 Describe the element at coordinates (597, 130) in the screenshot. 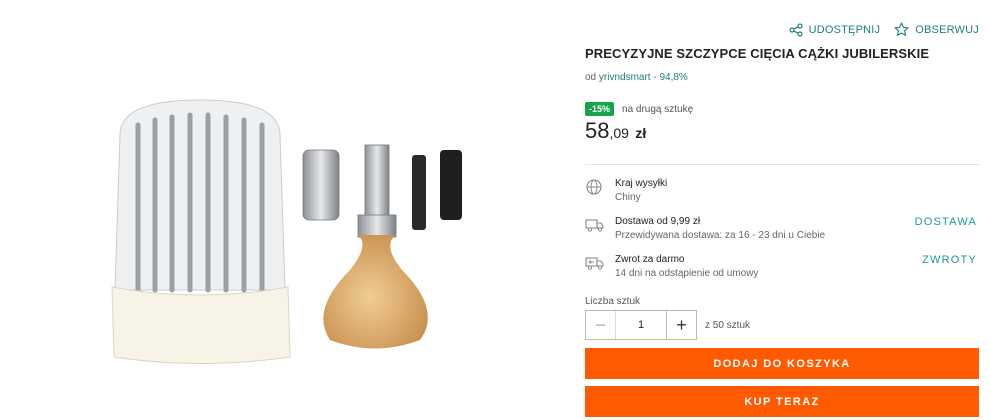

I see `price-integer: 58` at that location.